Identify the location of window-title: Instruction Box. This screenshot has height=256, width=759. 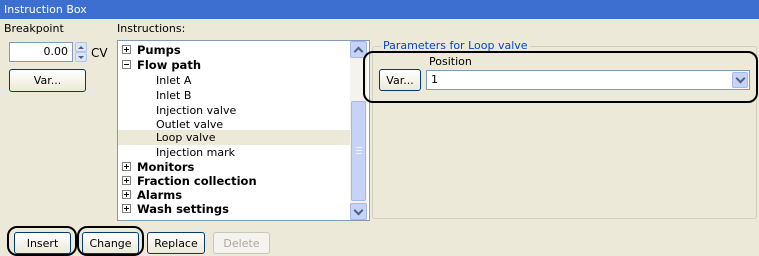
(45, 9).